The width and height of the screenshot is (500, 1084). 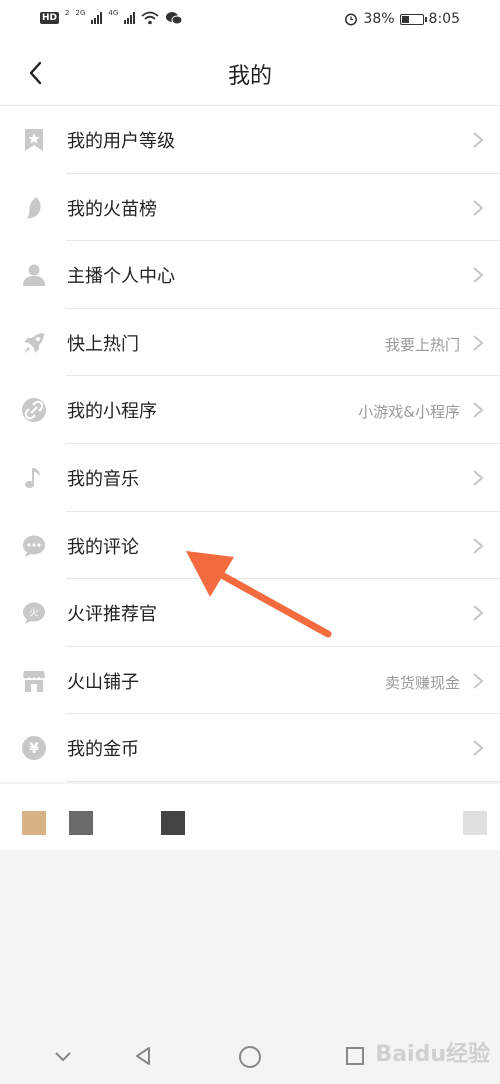 I want to click on menu-label: 我的火苗榜, so click(x=112, y=209).